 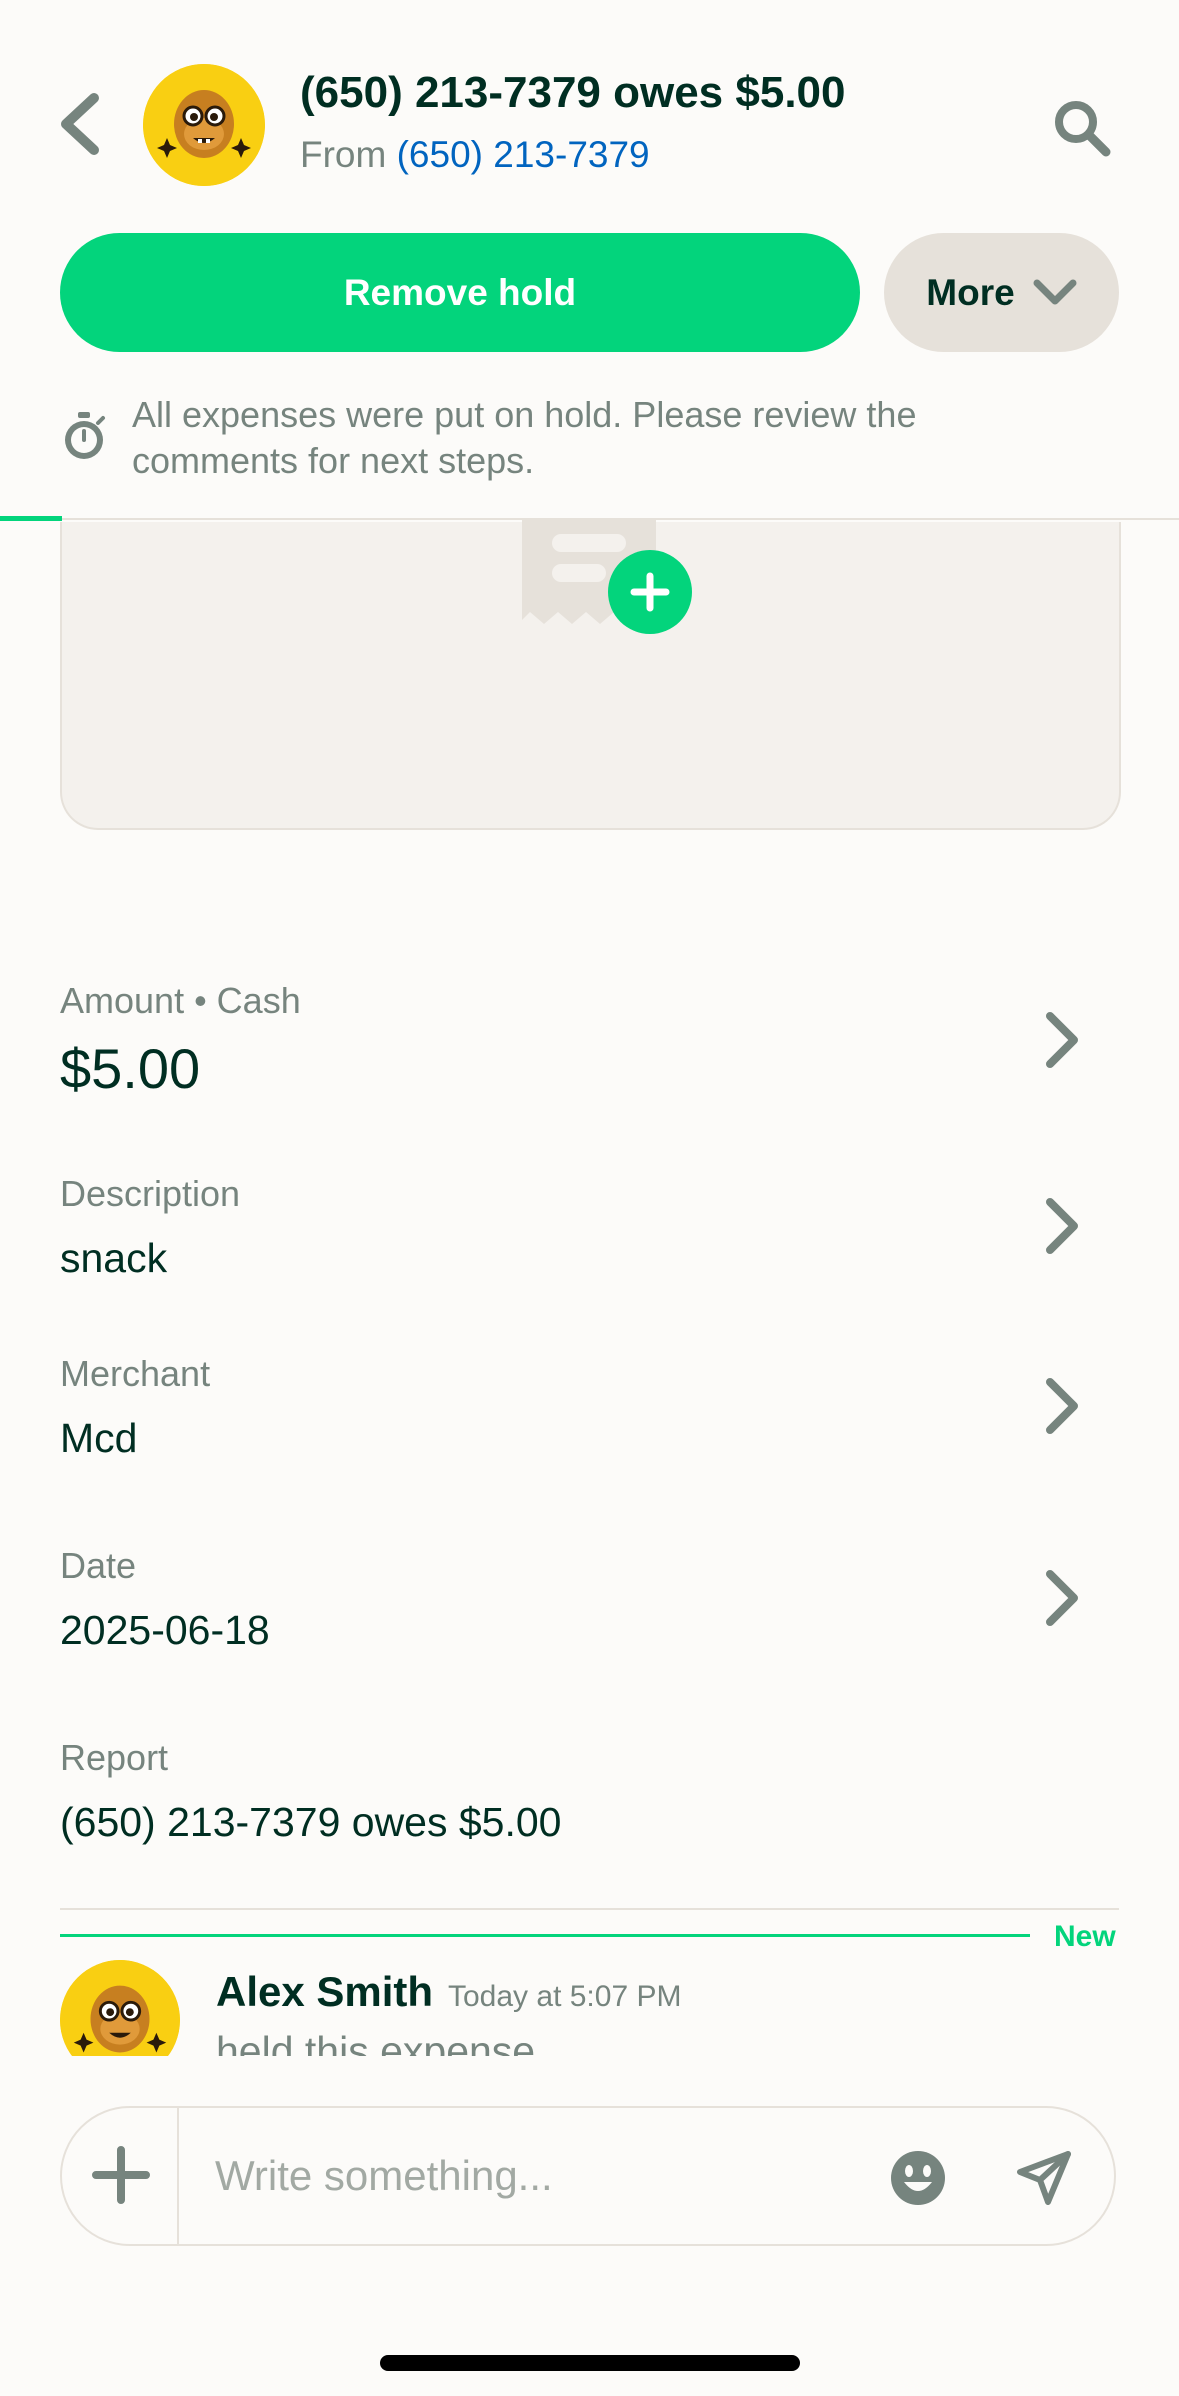 I want to click on description-label: Description, so click(x=150, y=1193).